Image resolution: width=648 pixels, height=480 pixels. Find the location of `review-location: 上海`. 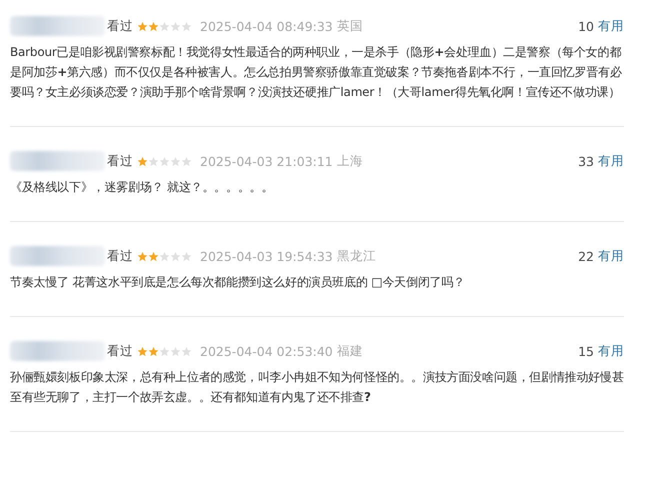

review-location: 上海 is located at coordinates (349, 161).